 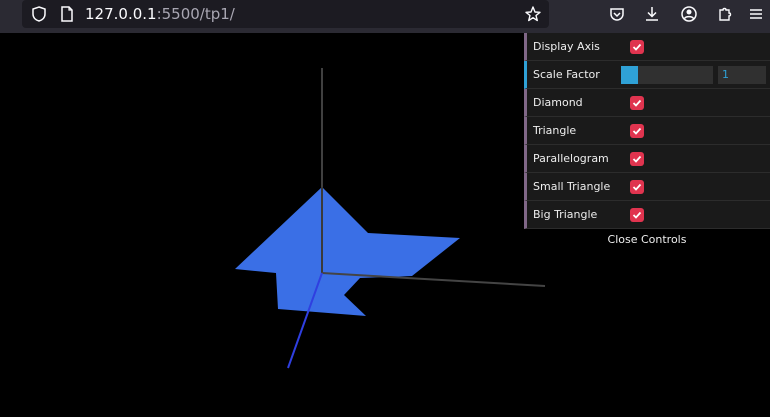 I want to click on close-controls-button: Close Controls, so click(x=647, y=240).